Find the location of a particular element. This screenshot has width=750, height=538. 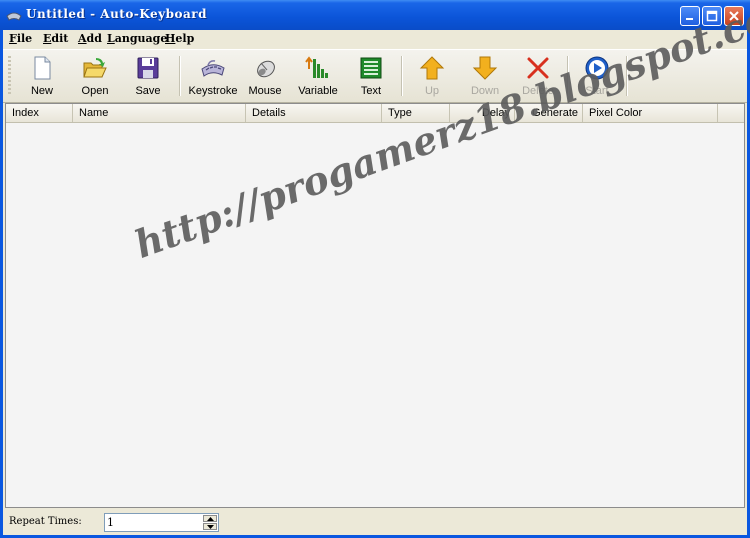

keystroke-button: Keystroke is located at coordinates (213, 76).